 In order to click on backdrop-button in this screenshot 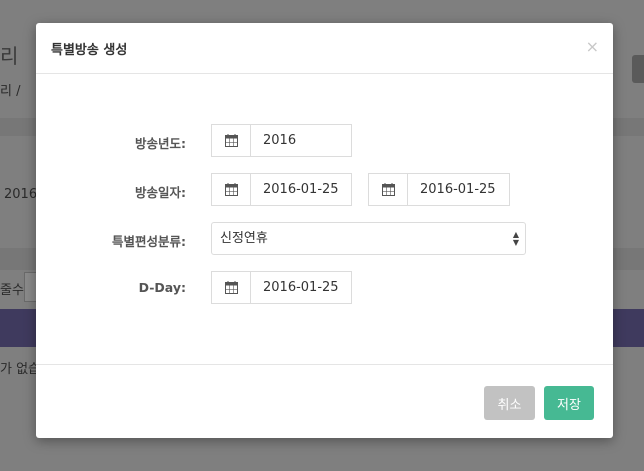, I will do `click(638, 69)`.